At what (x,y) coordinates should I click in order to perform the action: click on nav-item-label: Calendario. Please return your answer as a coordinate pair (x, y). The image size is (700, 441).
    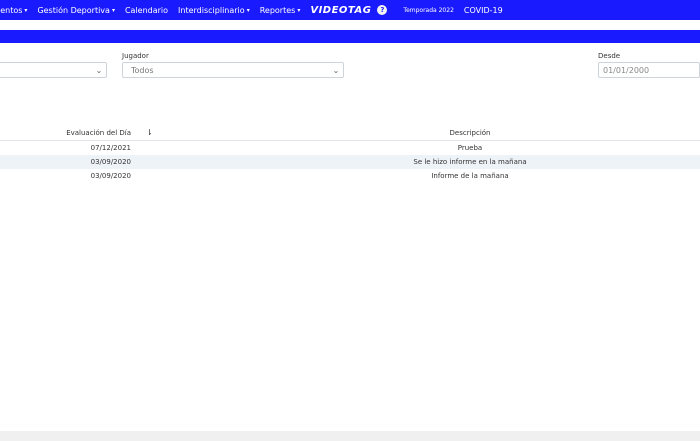
    Looking at the image, I should click on (146, 10).